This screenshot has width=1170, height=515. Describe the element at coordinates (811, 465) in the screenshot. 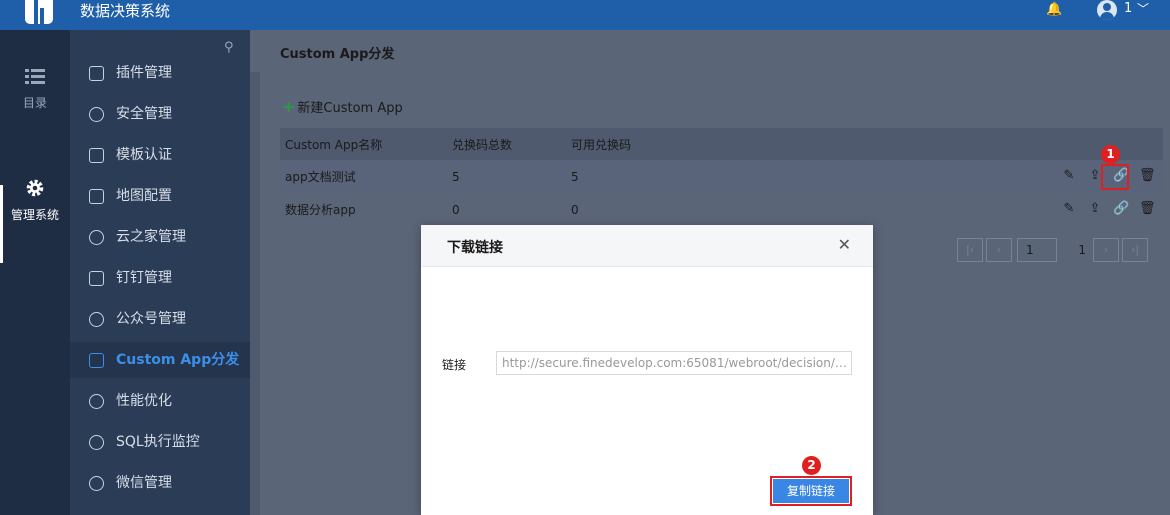

I see `step-badge-2: 2` at that location.